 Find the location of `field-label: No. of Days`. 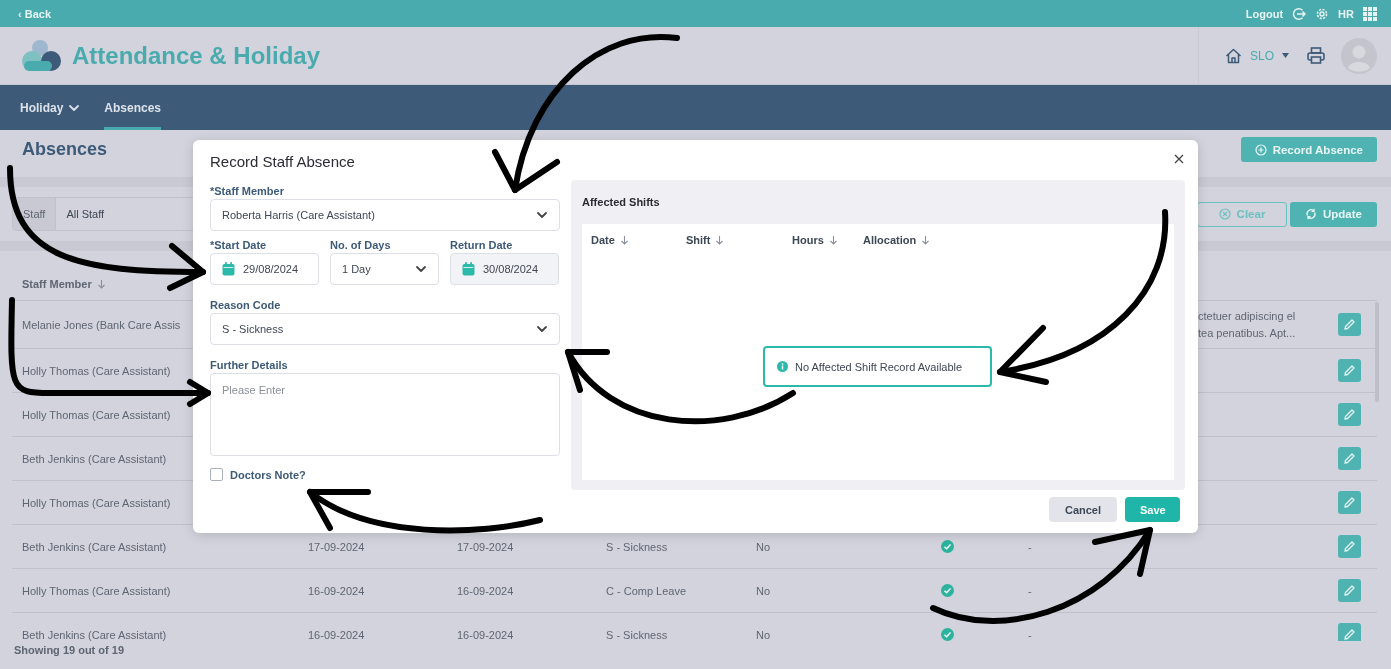

field-label: No. of Days is located at coordinates (361, 244).